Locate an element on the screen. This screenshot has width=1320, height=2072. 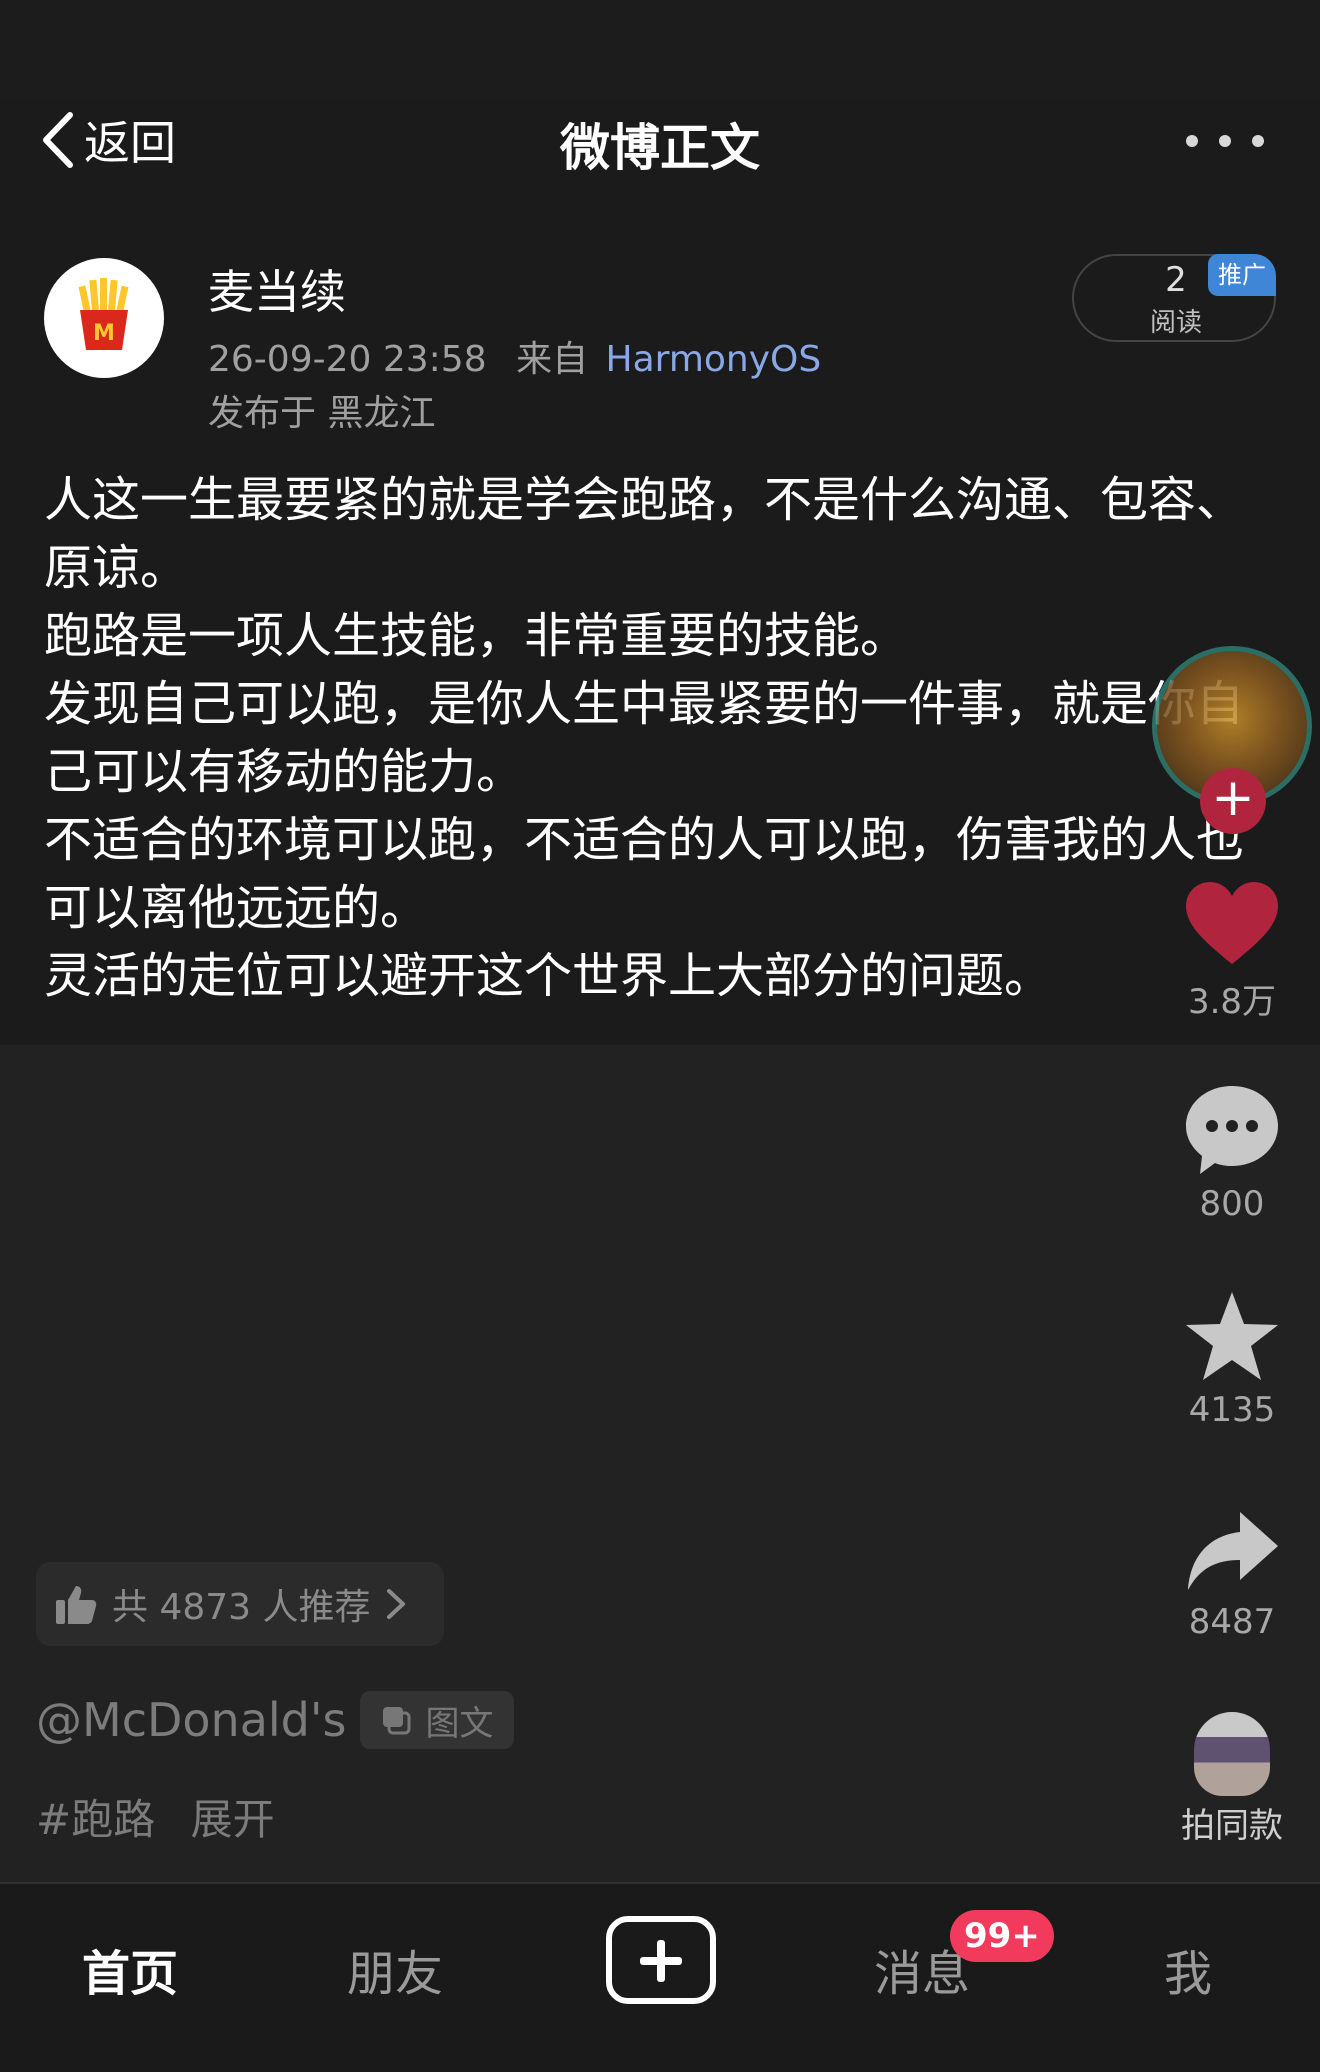
mention-row: @McDonald's 图文 is located at coordinates (275, 1720).